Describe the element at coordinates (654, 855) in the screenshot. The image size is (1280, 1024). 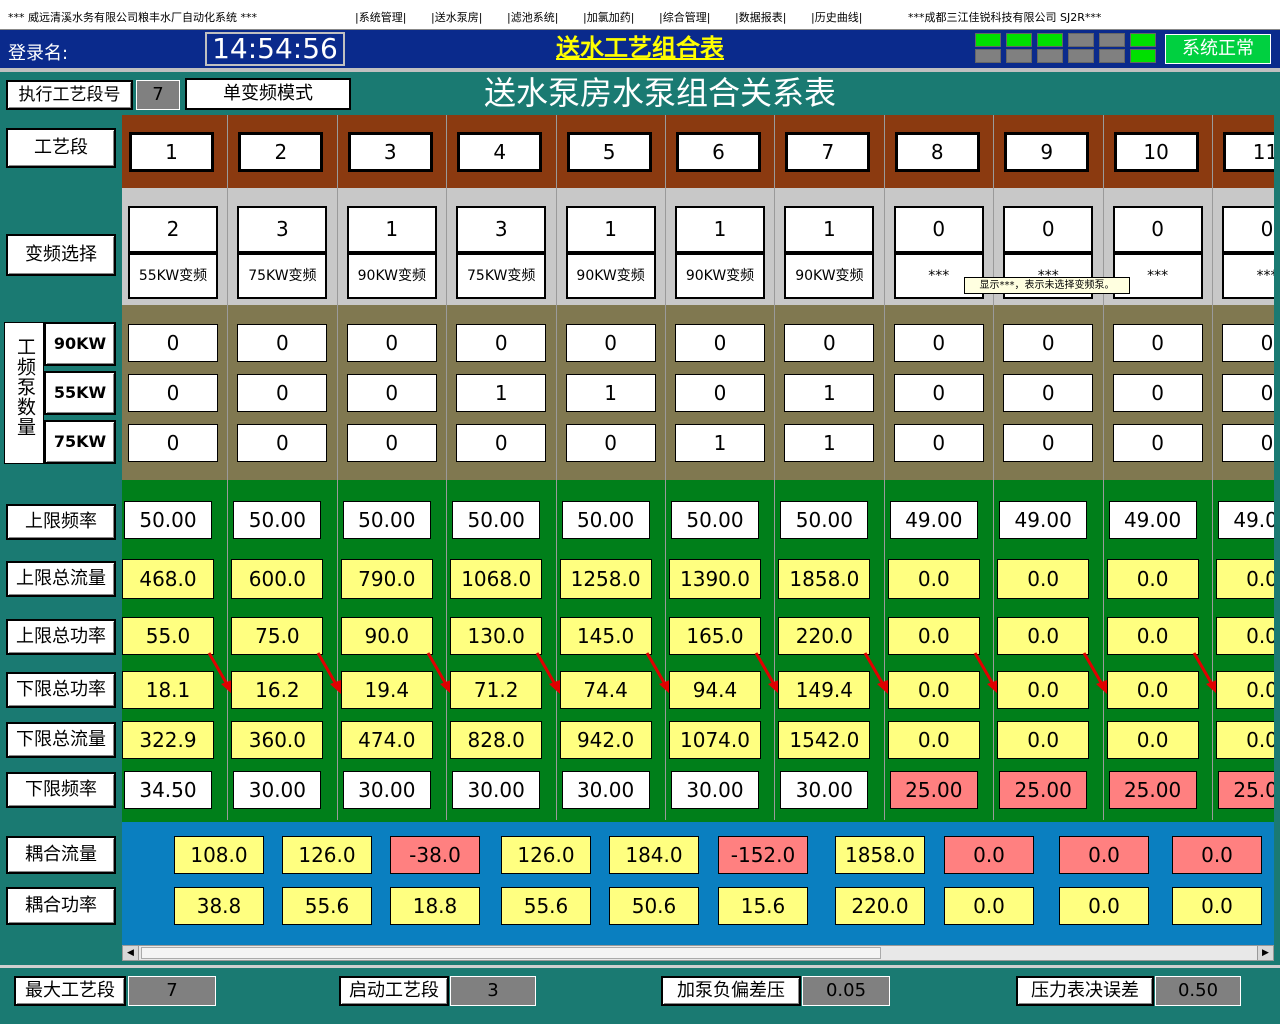
I see `coupling-flow-cell: 184.0` at that location.